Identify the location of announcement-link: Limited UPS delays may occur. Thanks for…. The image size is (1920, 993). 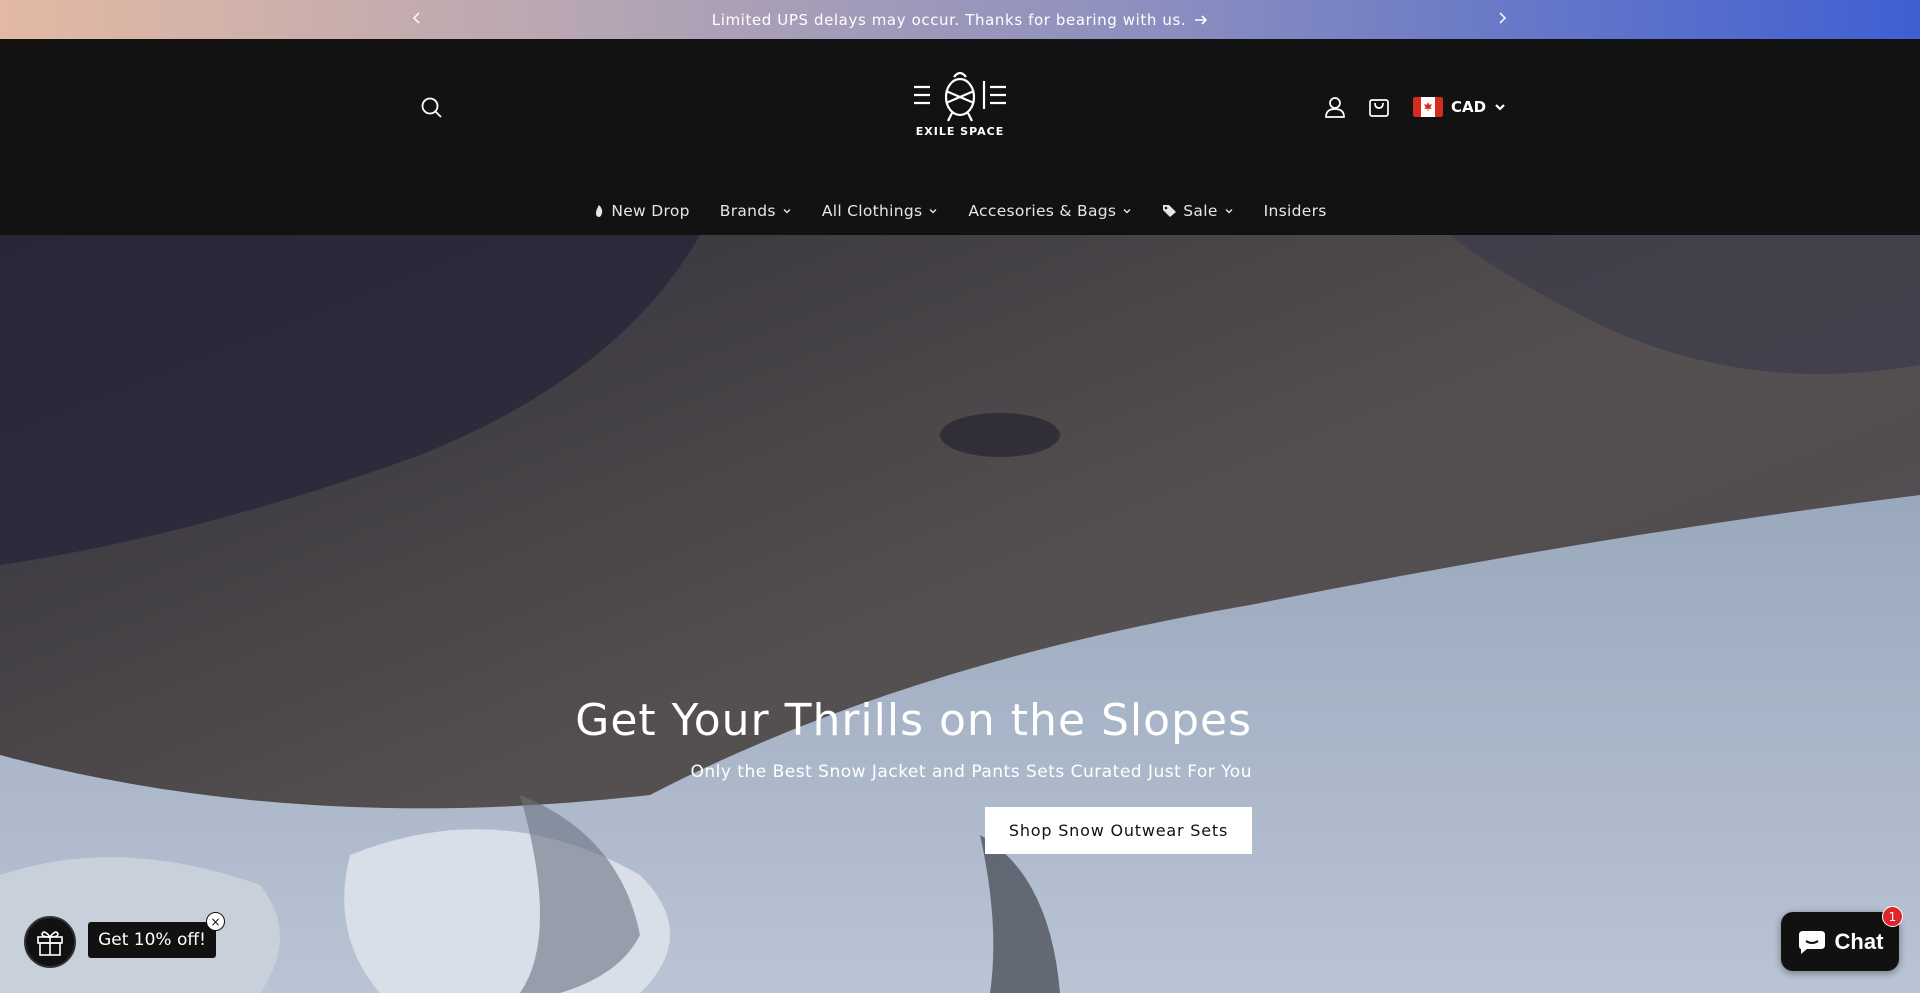
(960, 20).